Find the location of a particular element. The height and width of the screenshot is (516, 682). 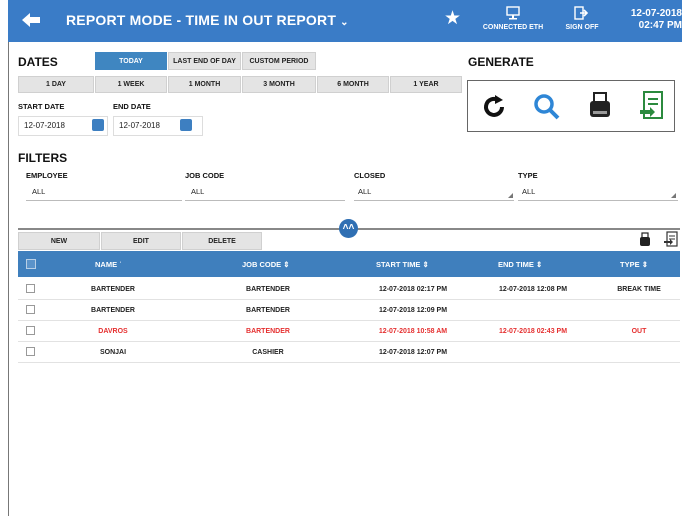

range-1week-button: 1 WEEK is located at coordinates (131, 84).